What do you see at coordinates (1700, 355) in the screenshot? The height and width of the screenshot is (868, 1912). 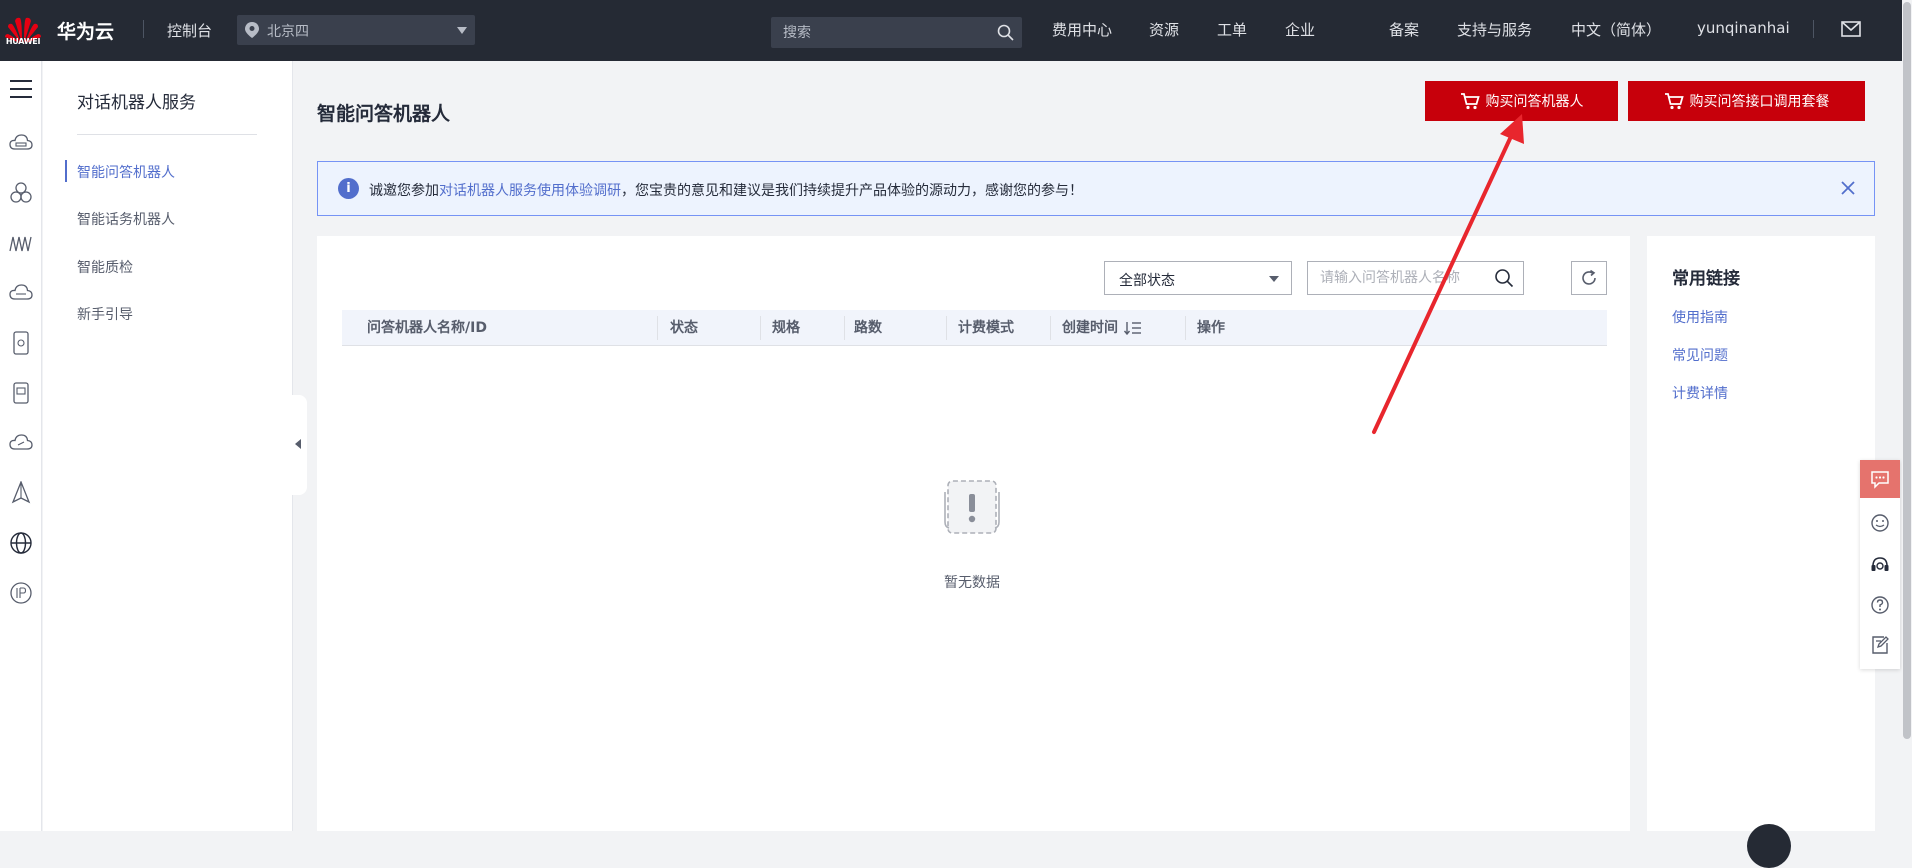 I see `link-faq: 常见问题` at bounding box center [1700, 355].